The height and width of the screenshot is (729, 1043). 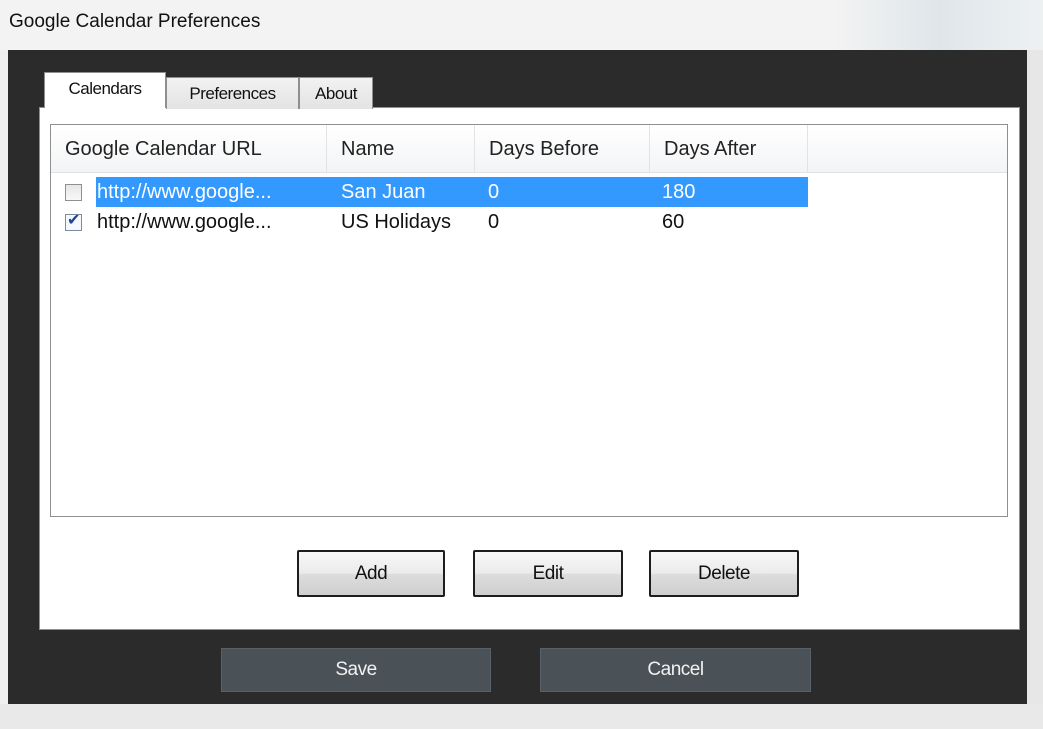 What do you see at coordinates (232, 93) in the screenshot?
I see `tab-preferences: Preferences` at bounding box center [232, 93].